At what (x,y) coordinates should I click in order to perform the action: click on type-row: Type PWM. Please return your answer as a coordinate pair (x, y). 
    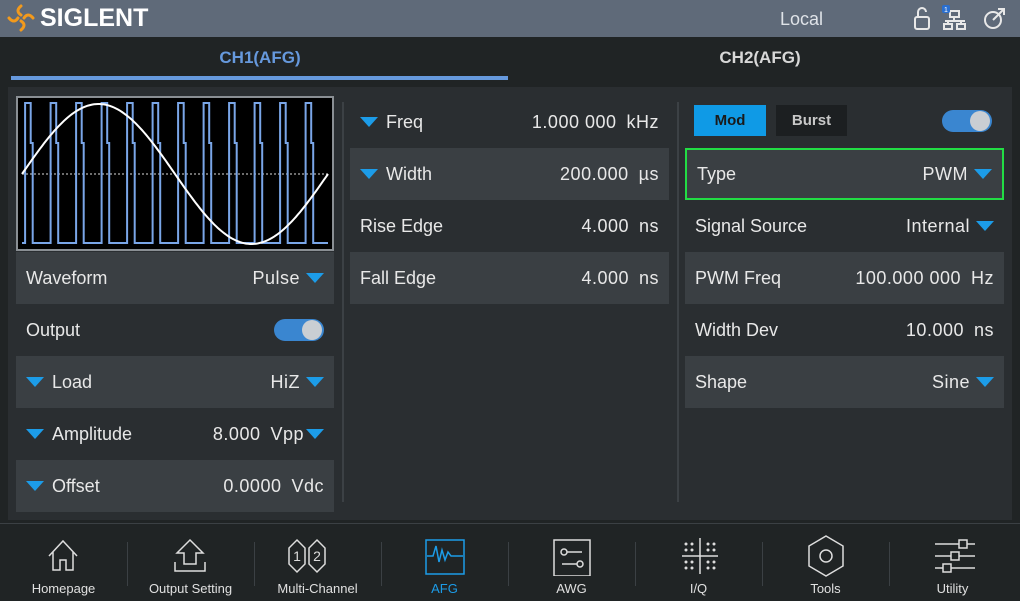
    Looking at the image, I should click on (844, 174).